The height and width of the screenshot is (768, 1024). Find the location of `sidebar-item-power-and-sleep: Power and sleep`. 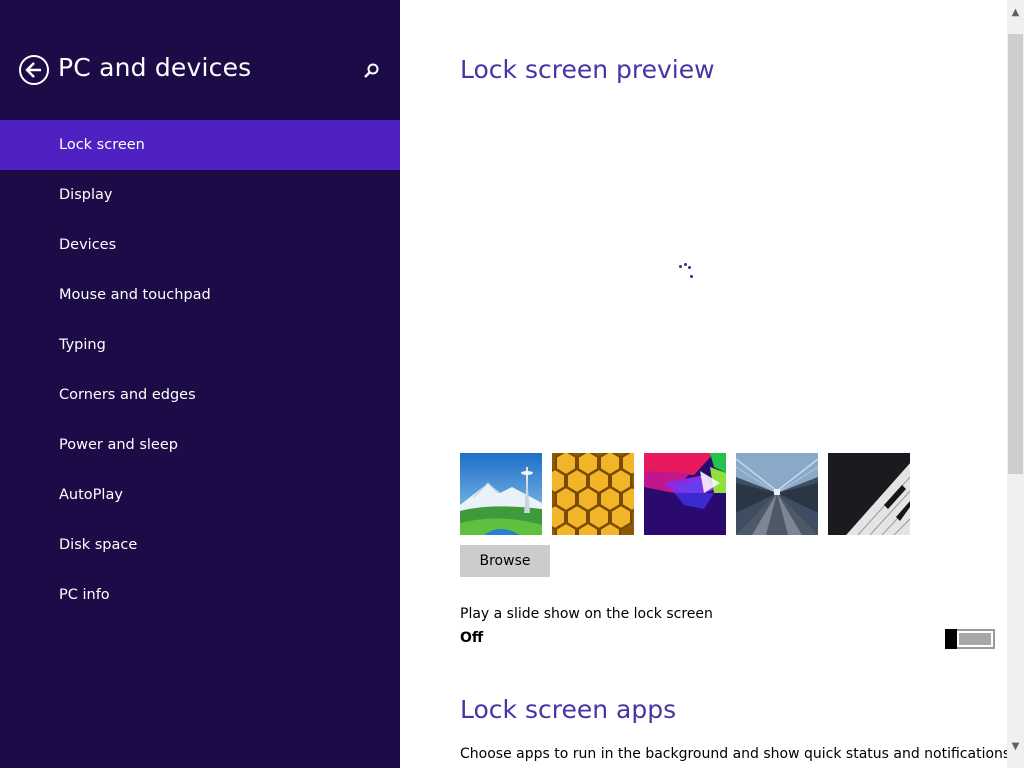

sidebar-item-power-and-sleep: Power and sleep is located at coordinates (200, 445).